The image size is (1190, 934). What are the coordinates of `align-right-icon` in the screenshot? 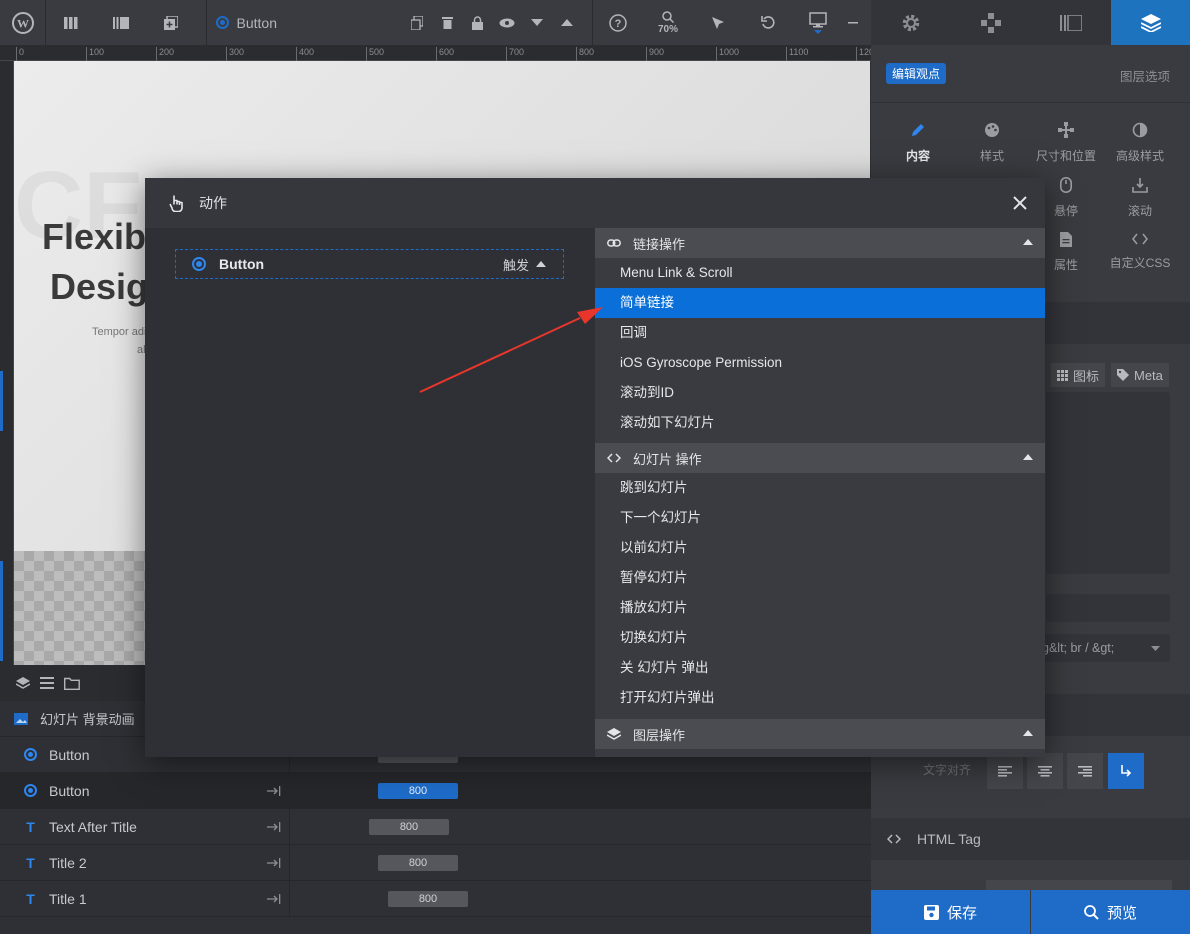 It's located at (1085, 771).